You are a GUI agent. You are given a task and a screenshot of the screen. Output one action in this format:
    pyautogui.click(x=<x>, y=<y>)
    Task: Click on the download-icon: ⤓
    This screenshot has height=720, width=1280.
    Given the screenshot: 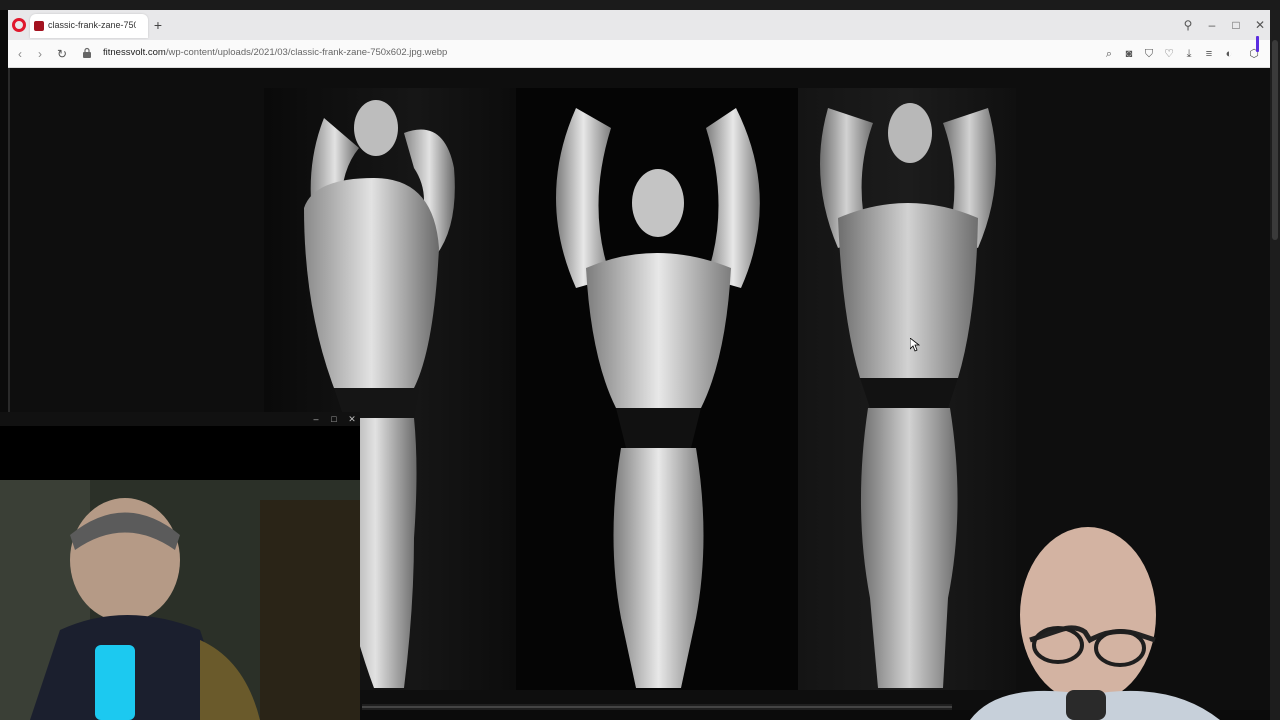 What is the action you would take?
    pyautogui.click(x=1189, y=54)
    